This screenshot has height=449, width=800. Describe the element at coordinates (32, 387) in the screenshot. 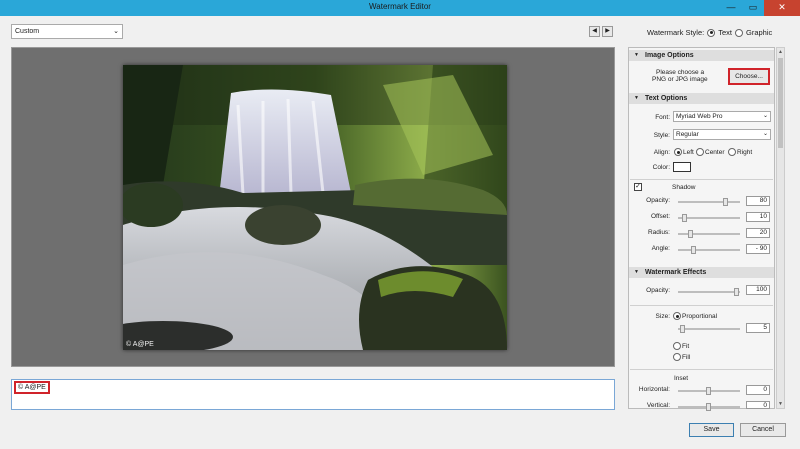

I see `watermark-text-value: © A@PE` at that location.